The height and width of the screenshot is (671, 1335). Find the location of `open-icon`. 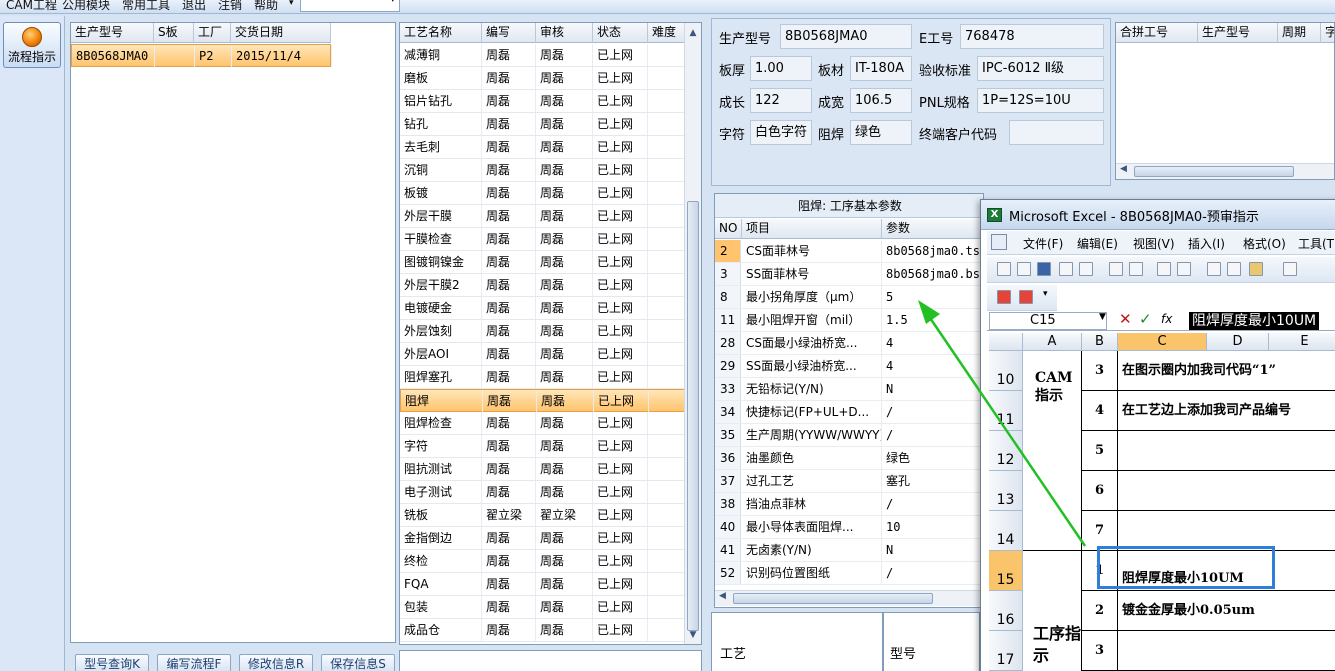

open-icon is located at coordinates (1024, 269).